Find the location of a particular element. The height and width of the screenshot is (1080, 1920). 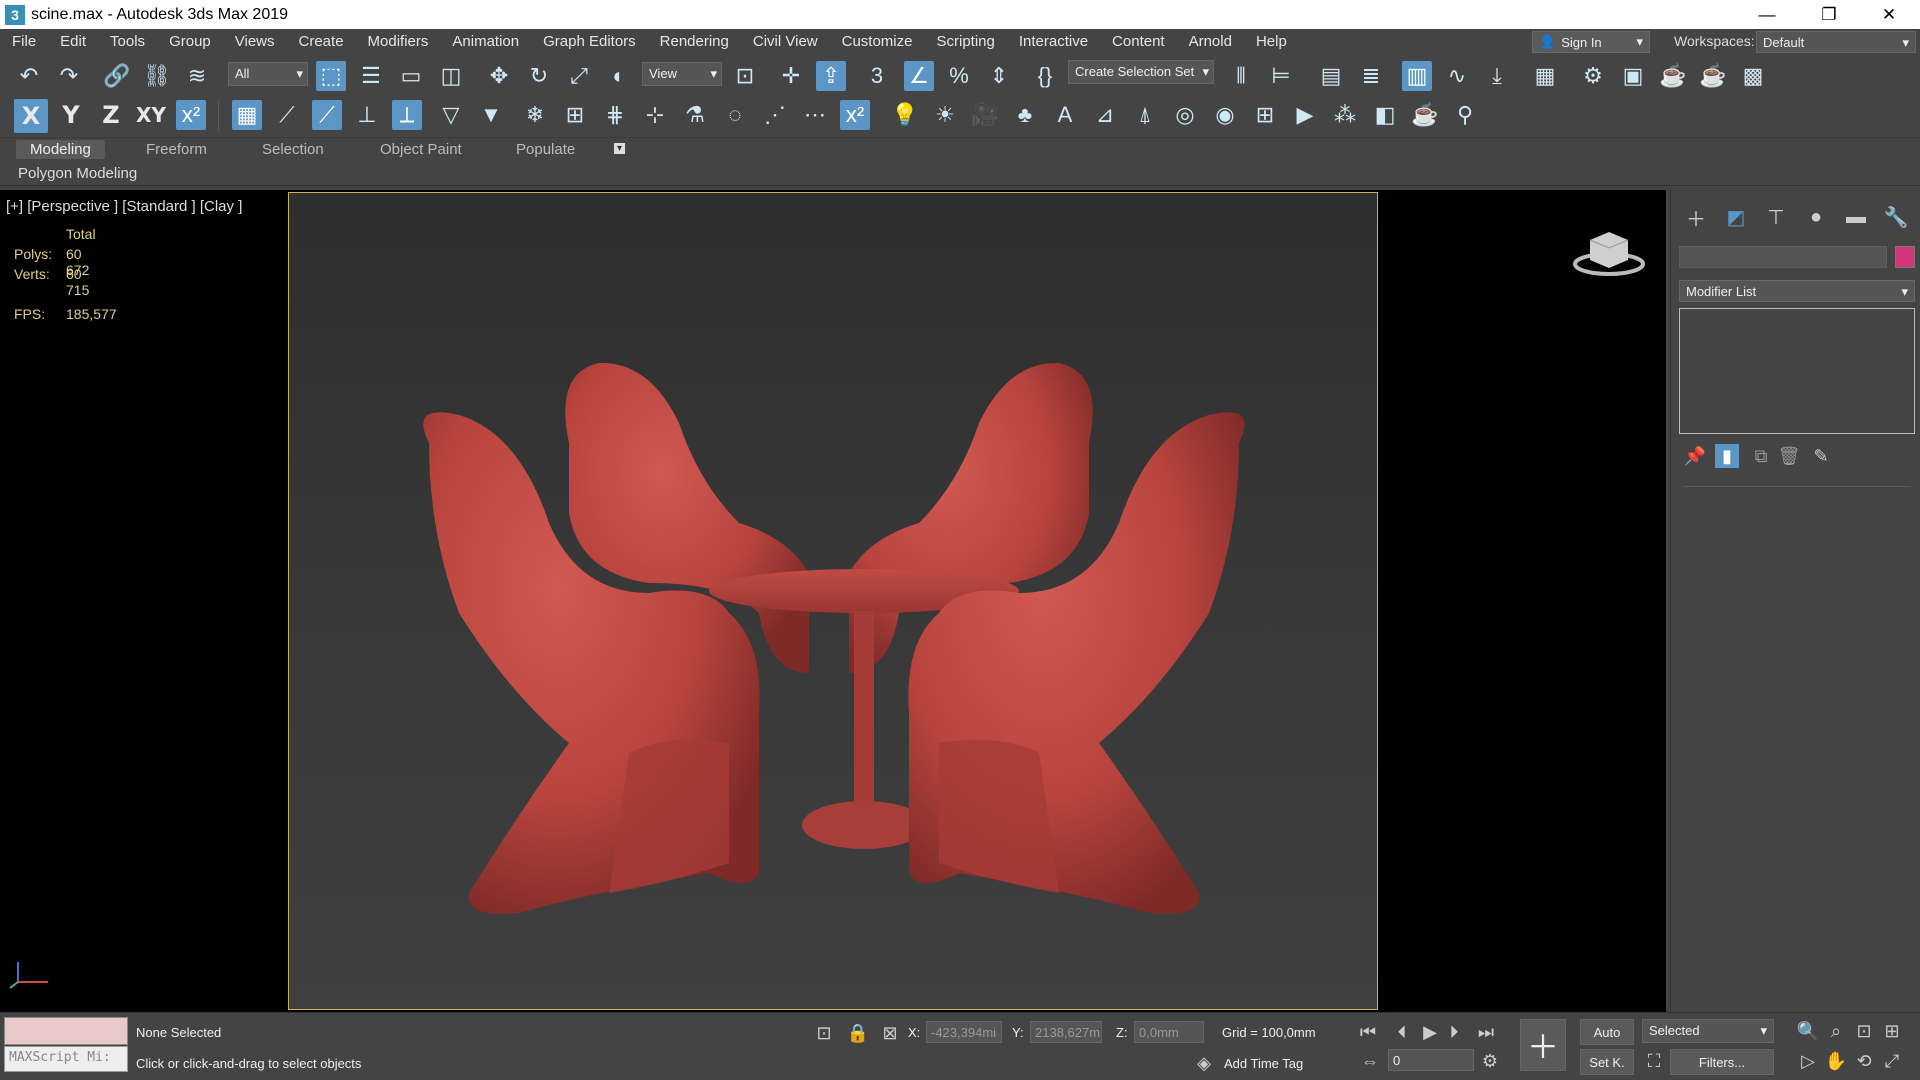

snap-bbox-icon: ⊞ is located at coordinates (575, 115).